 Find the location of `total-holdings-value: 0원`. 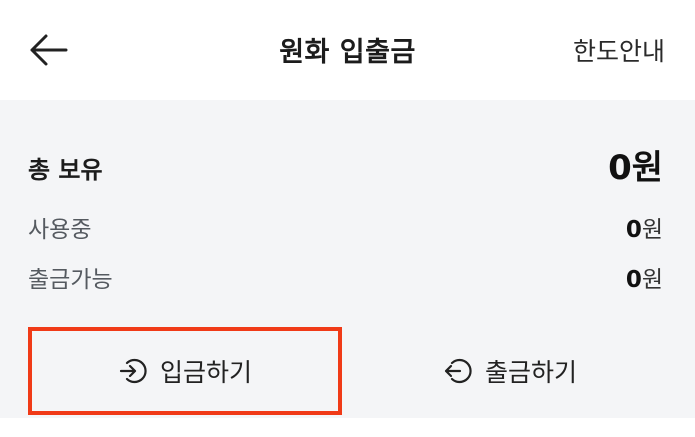

total-holdings-value: 0원 is located at coordinates (635, 168).